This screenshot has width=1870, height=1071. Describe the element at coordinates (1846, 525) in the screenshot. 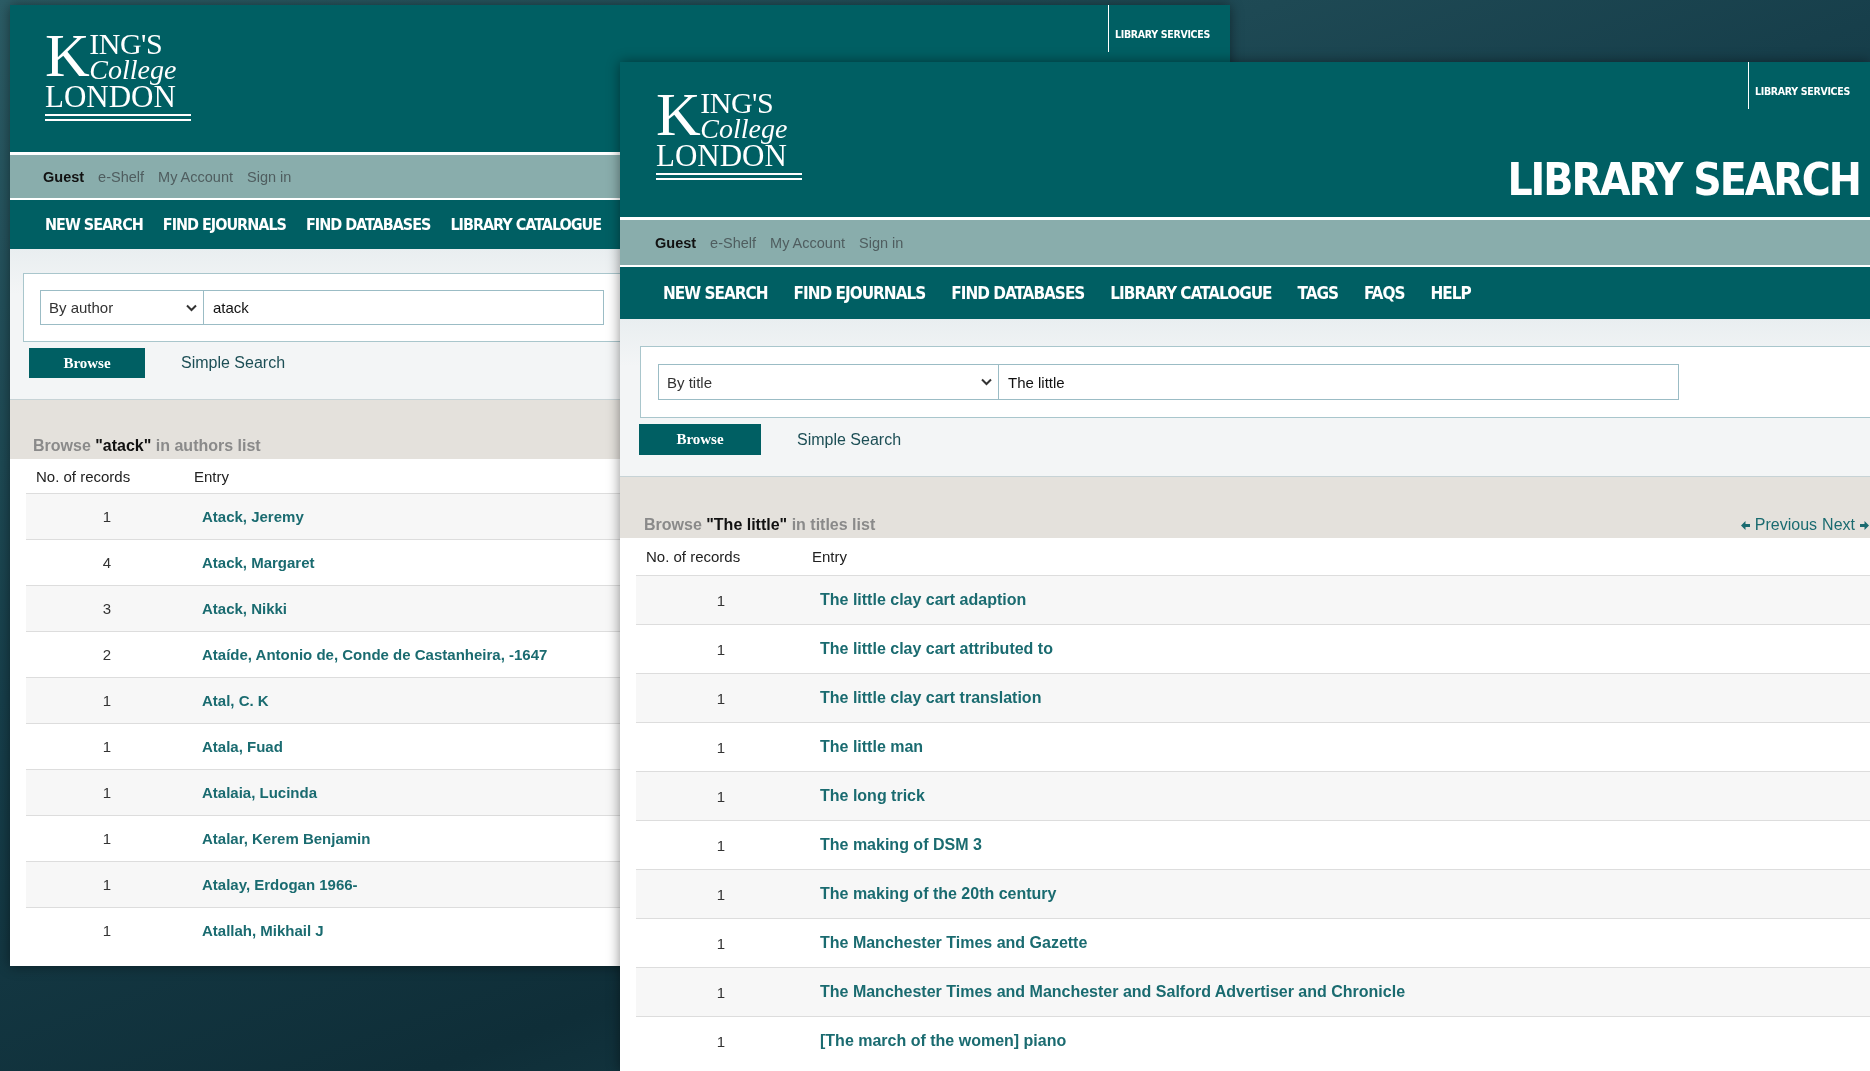

I see `next-link: Next` at that location.